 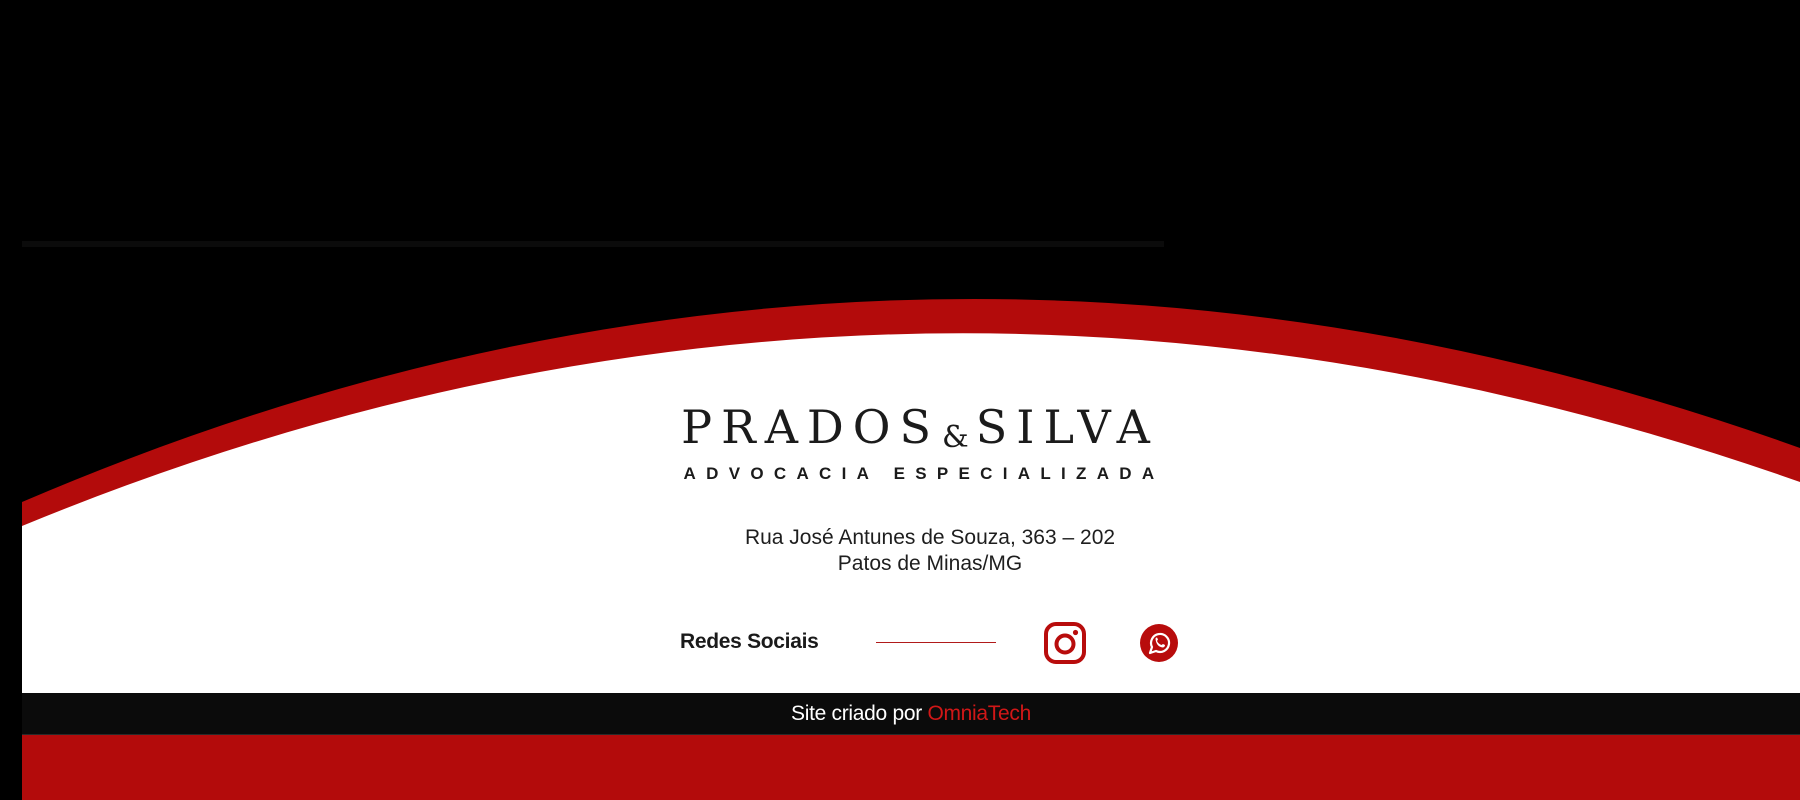 I want to click on address-line-1: Rua José Antunes de Souza, 363 – 202, so click(x=930, y=537).